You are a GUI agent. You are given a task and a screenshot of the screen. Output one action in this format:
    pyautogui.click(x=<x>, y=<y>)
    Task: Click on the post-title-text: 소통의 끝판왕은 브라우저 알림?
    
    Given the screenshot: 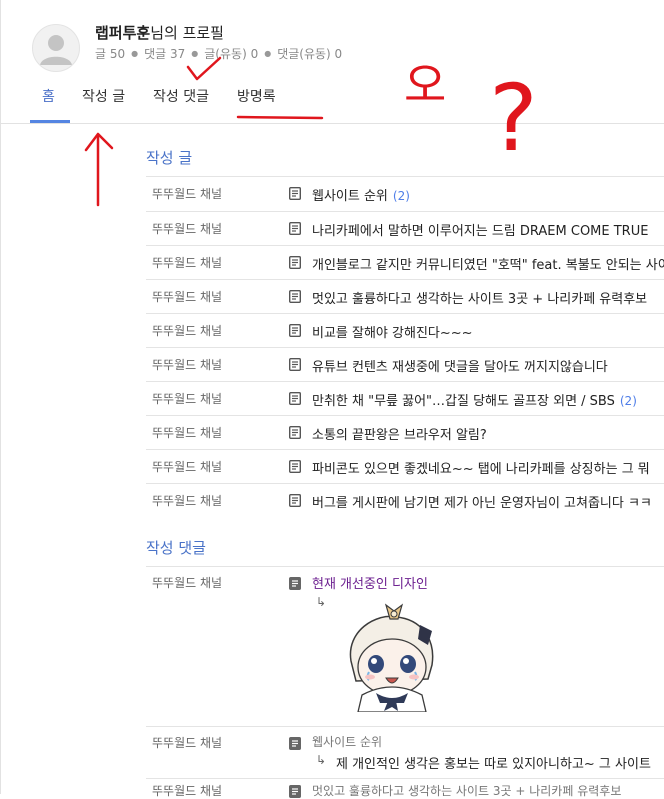 What is the action you would take?
    pyautogui.click(x=399, y=435)
    